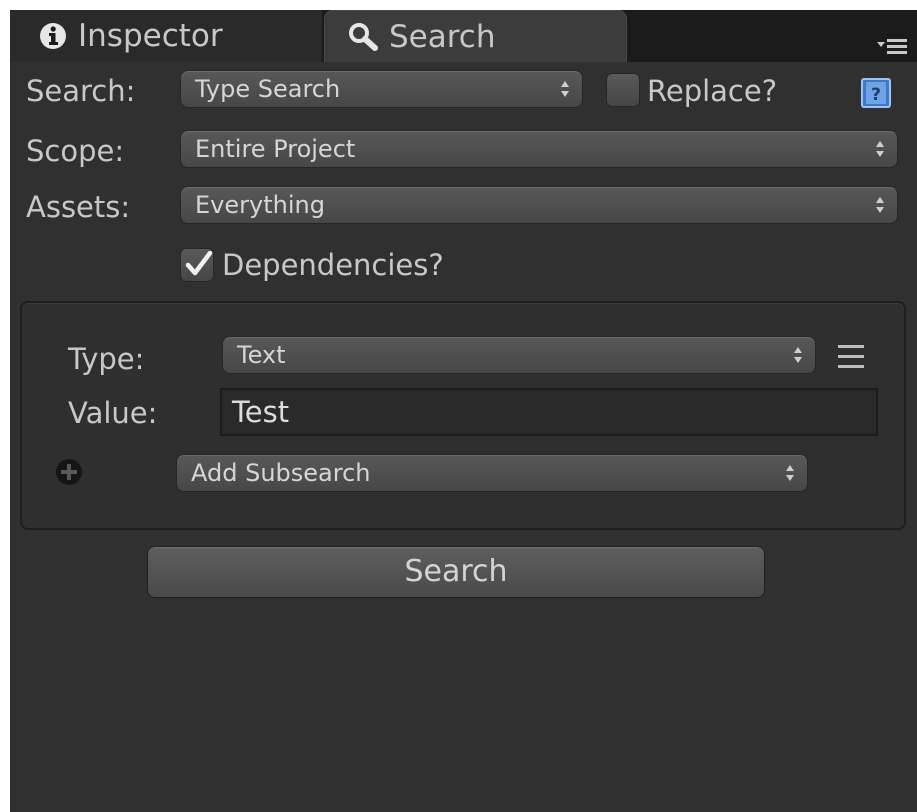 The image size is (917, 812). What do you see at coordinates (623, 90) in the screenshot?
I see `replace-checkbox` at bounding box center [623, 90].